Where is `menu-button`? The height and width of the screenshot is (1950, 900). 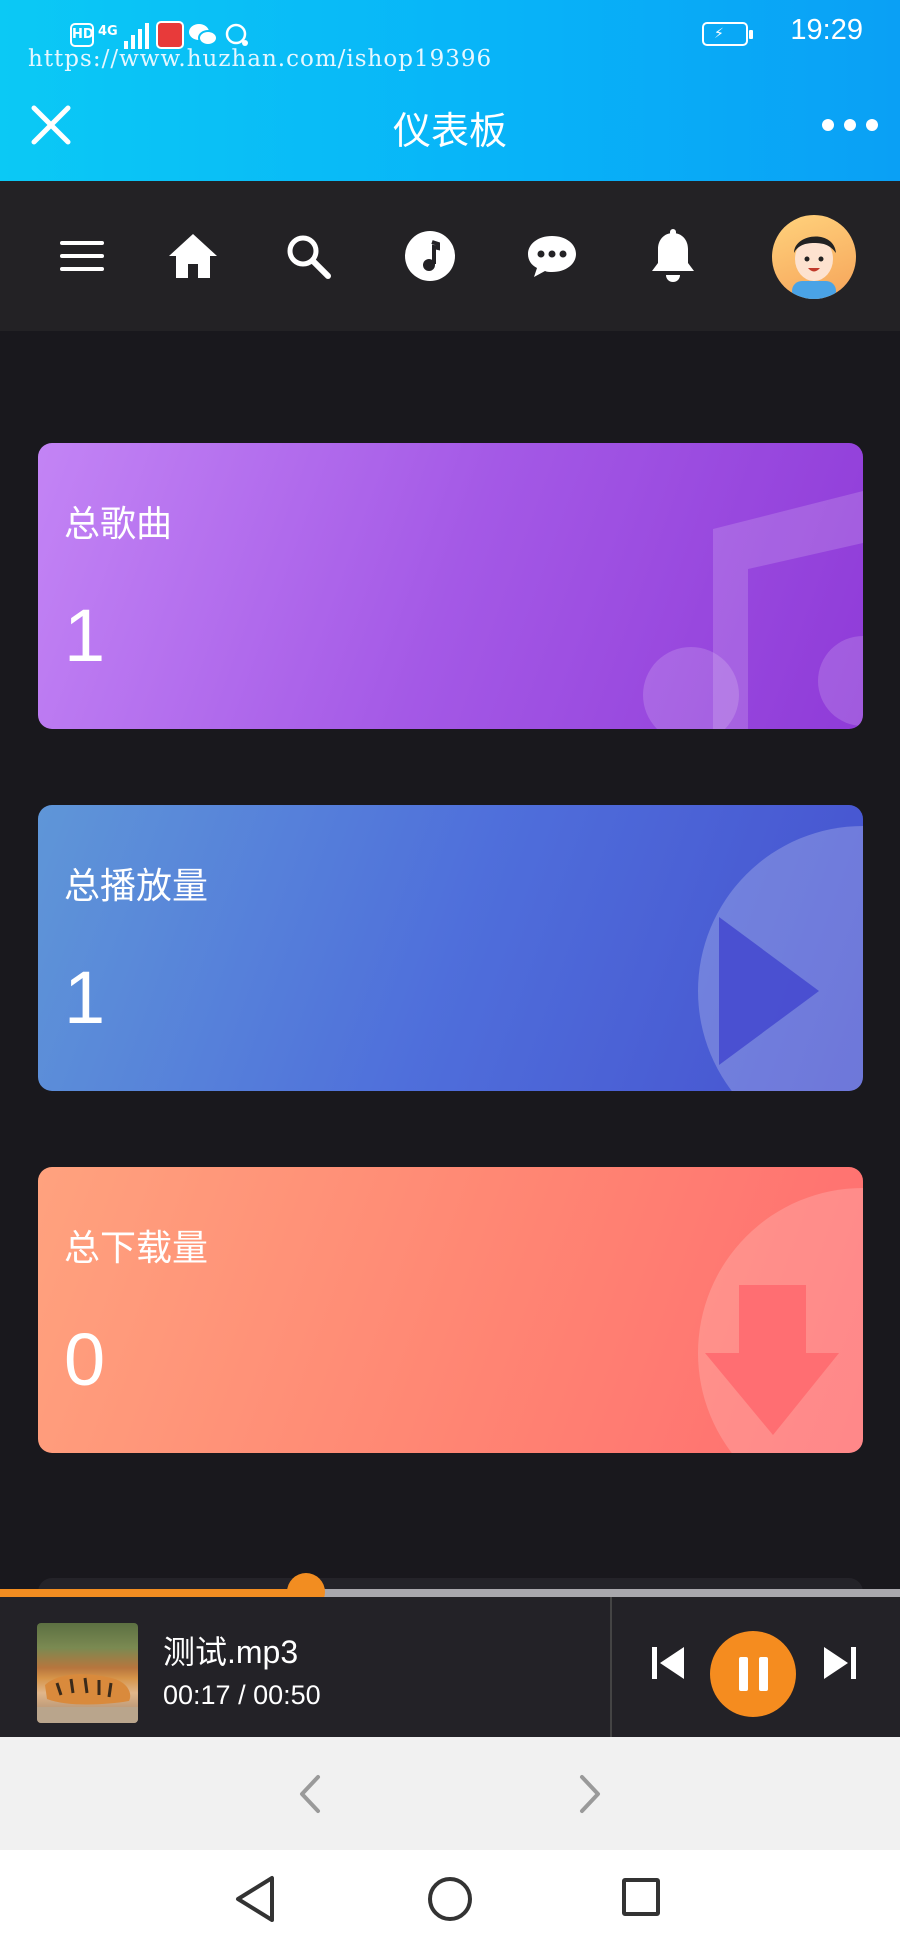 menu-button is located at coordinates (82, 256).